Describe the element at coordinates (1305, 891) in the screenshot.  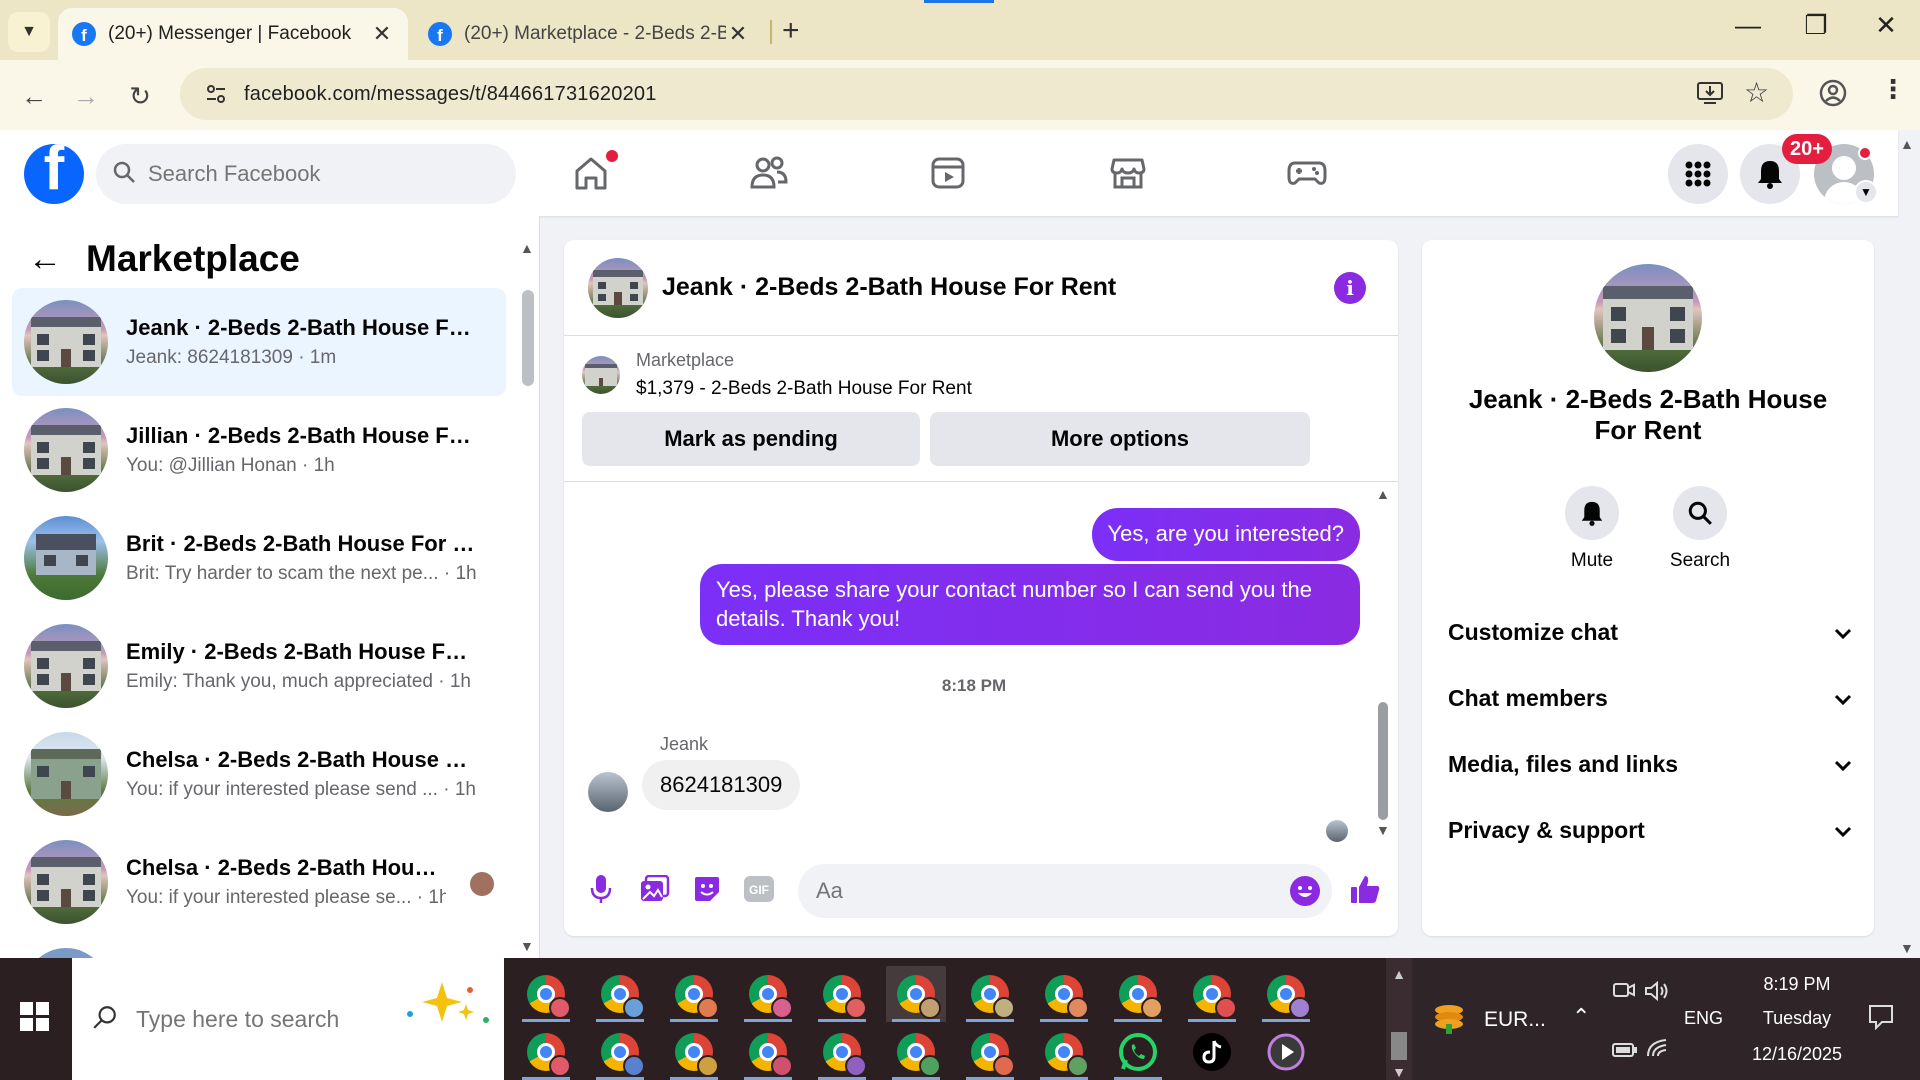
I see `emoji-icon` at that location.